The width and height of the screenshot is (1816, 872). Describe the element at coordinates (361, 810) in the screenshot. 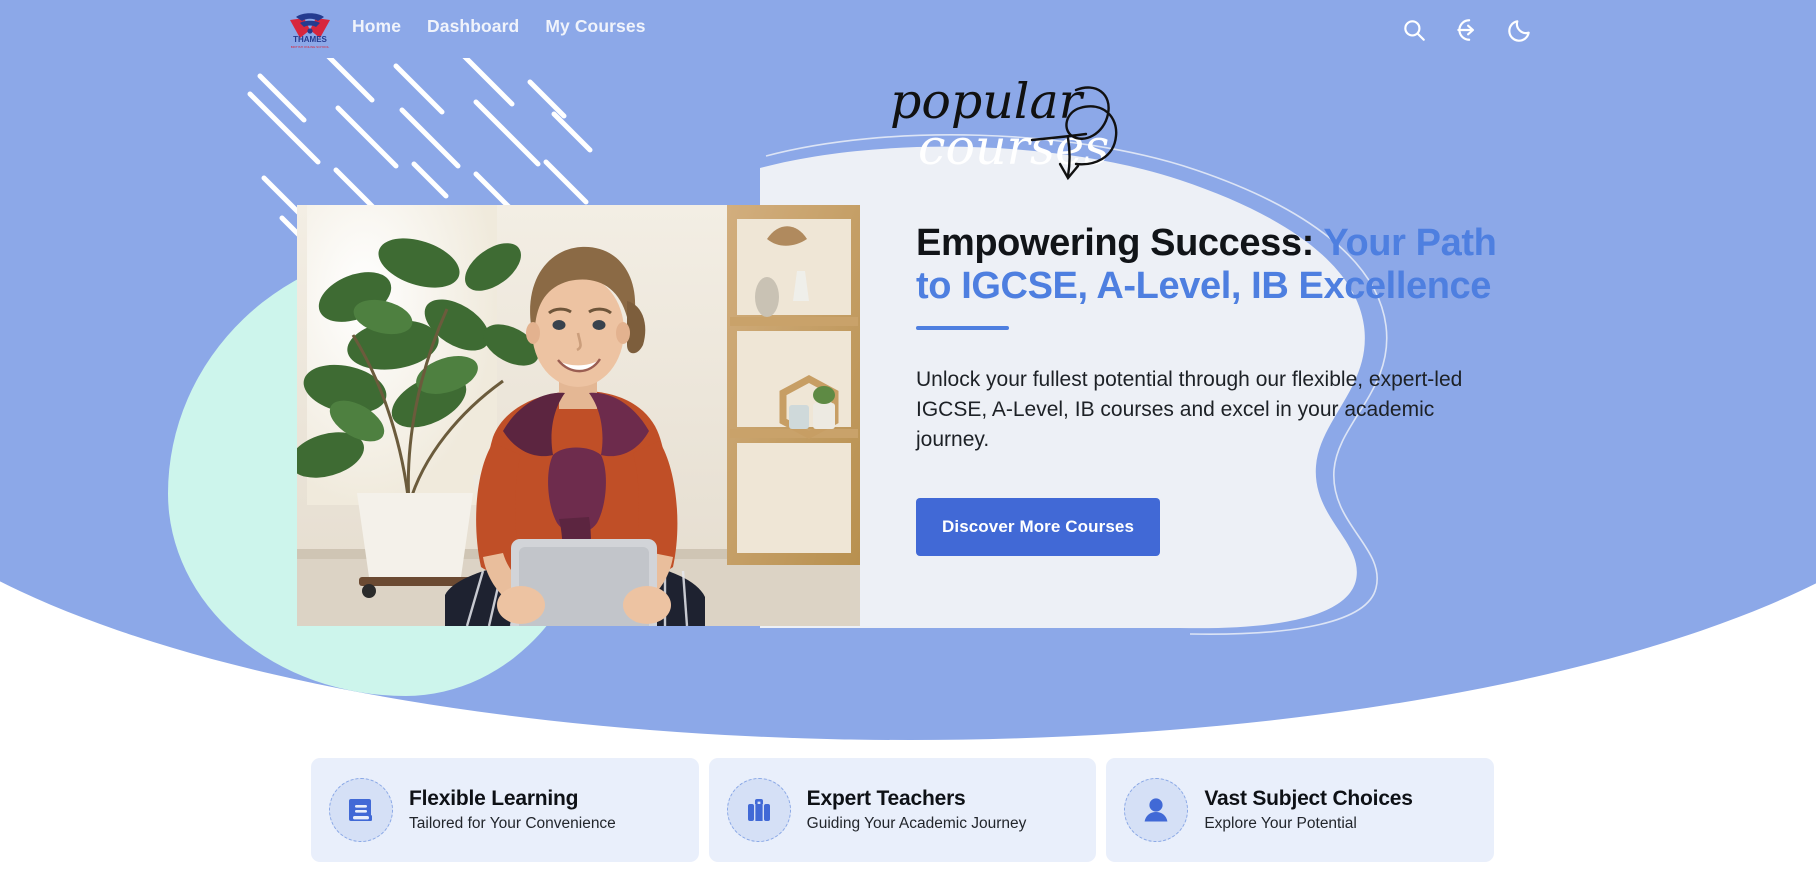

I see `book-icon` at that location.